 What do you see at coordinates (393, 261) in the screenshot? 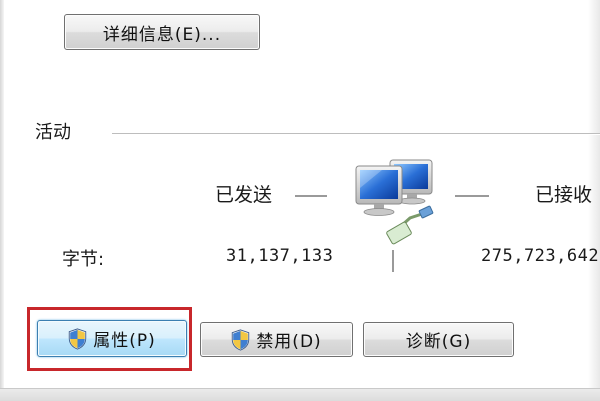
I see `bytes-divider` at bounding box center [393, 261].